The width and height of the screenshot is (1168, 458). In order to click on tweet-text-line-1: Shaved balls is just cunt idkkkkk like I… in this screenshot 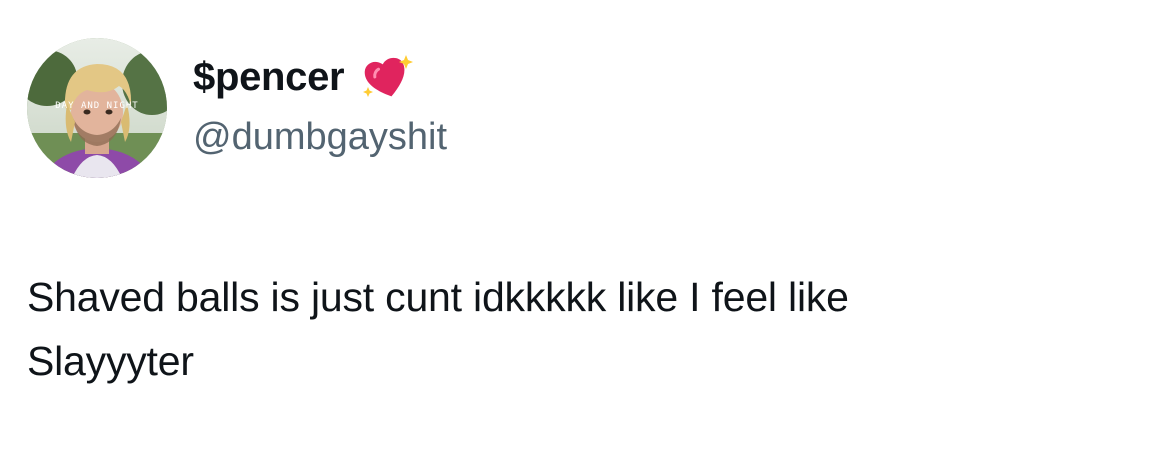, I will do `click(438, 297)`.